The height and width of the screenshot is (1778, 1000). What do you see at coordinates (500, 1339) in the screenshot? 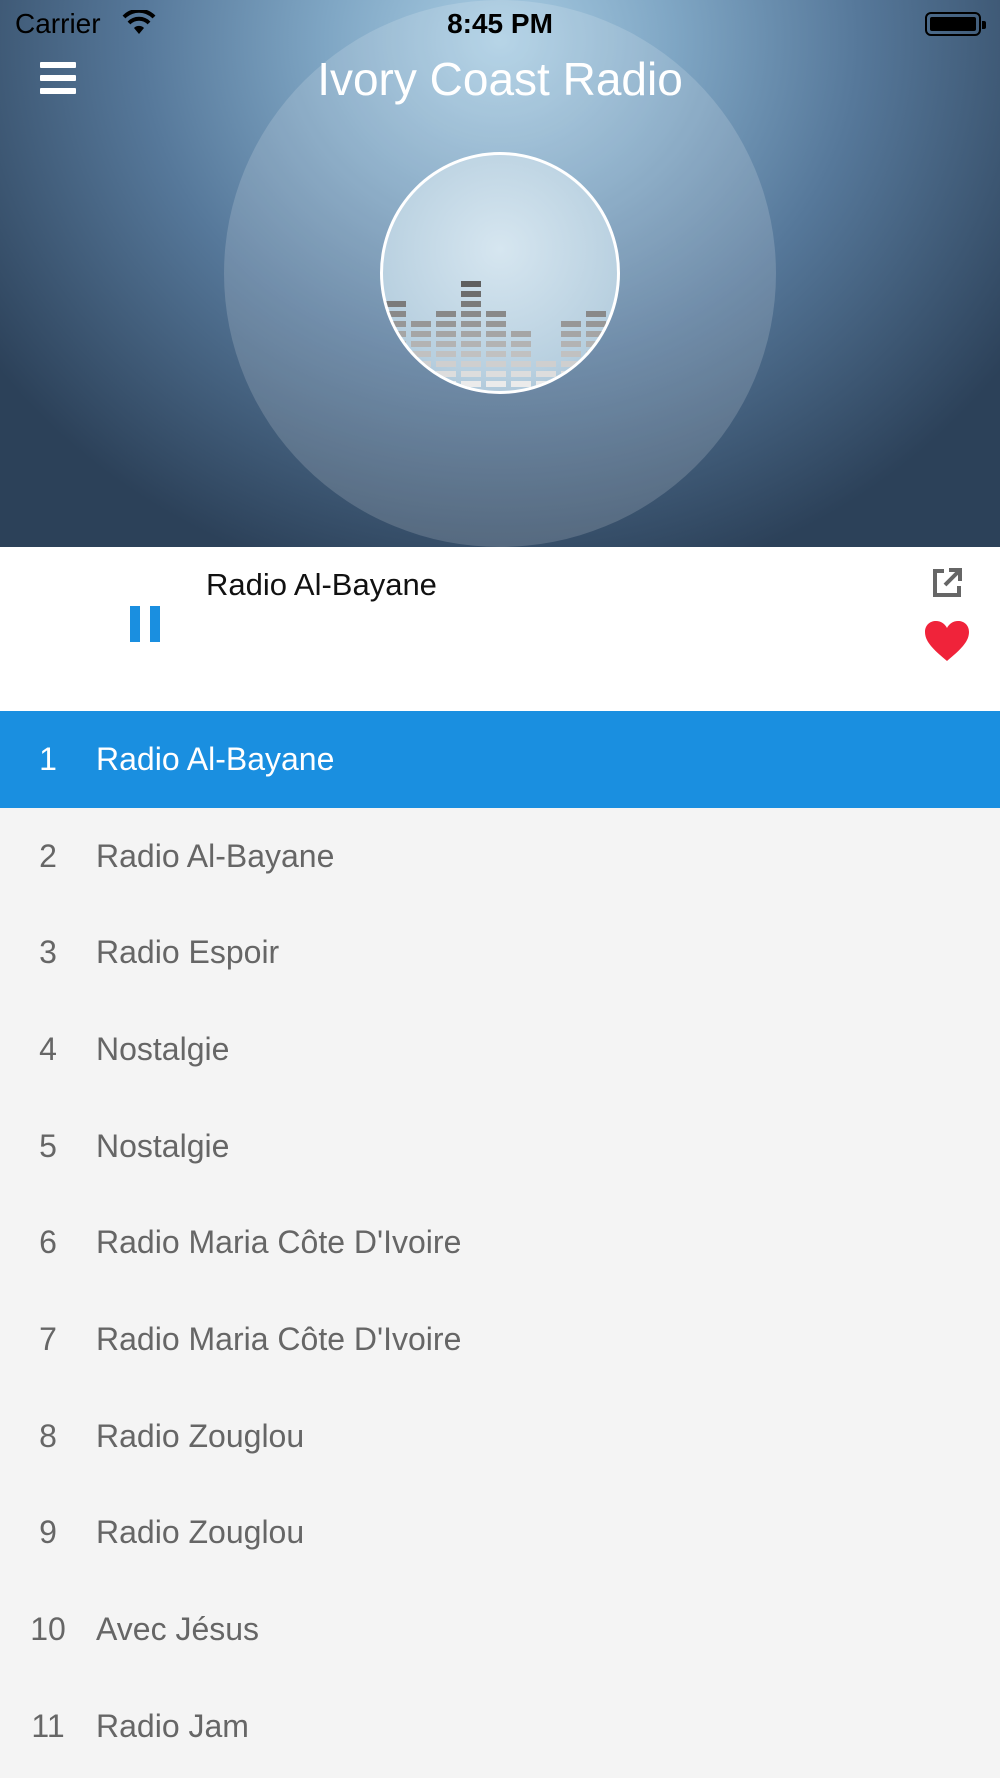
I see `station-row: 7 Radio Maria Côte D'Ivoire` at bounding box center [500, 1339].